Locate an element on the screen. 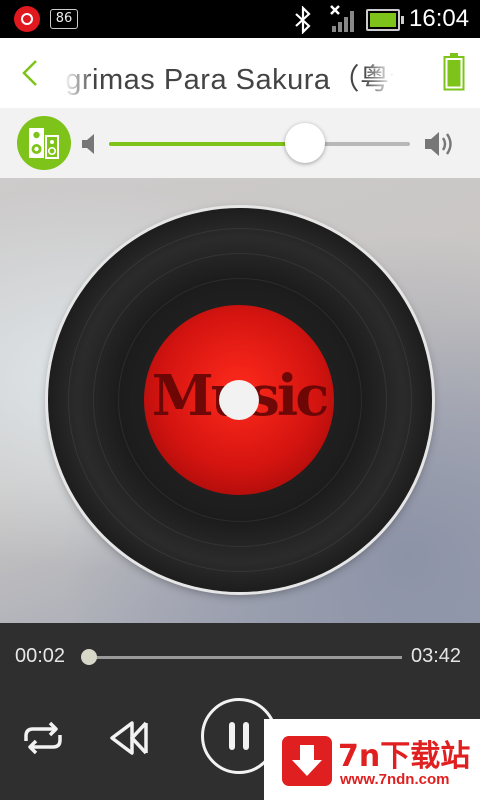 This screenshot has height=800, width=480. status-bar: 86 16:04 is located at coordinates (240, 19).